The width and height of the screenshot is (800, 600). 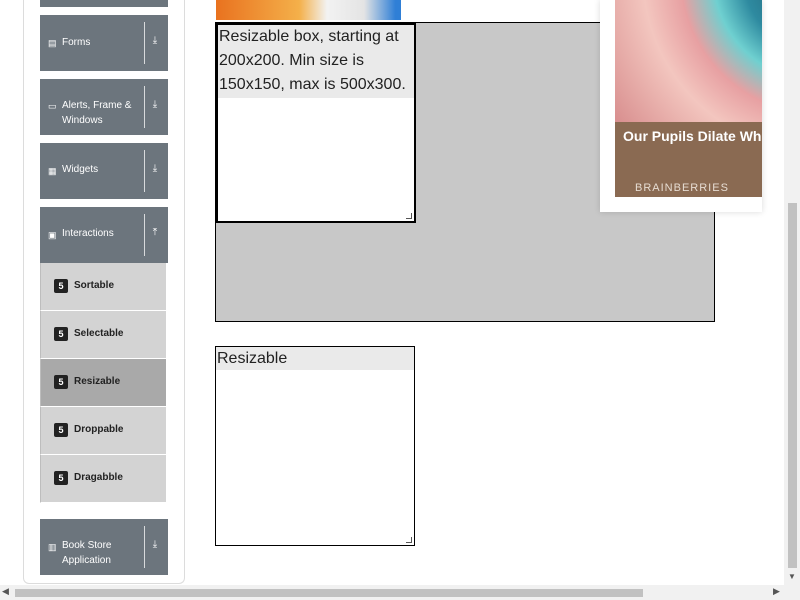 I want to click on scroll-right-icon: ▶, so click(x=778, y=591).